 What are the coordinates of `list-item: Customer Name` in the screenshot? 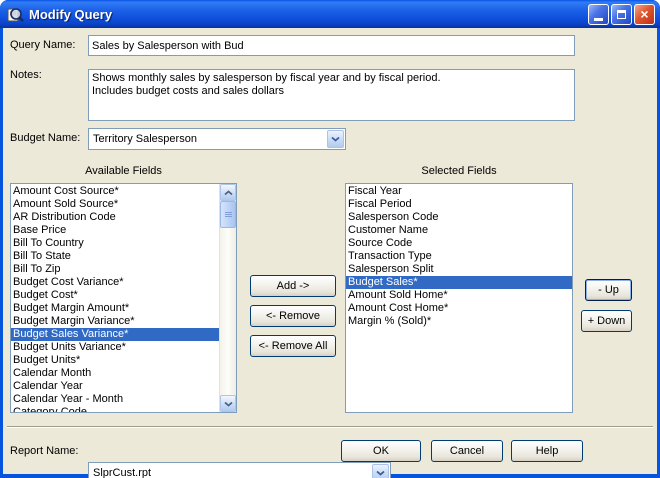 It's located at (459, 230).